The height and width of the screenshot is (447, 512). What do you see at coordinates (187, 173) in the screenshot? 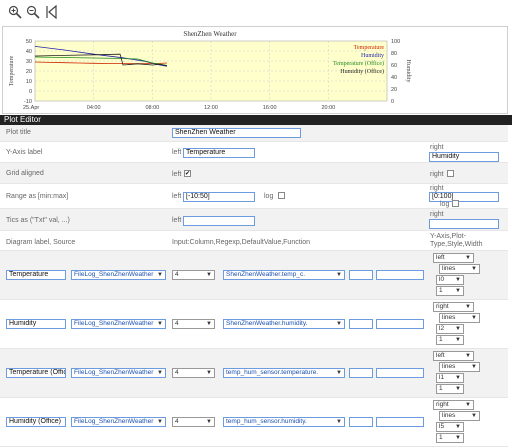
I see `grid-left-checkbox: ✔` at bounding box center [187, 173].